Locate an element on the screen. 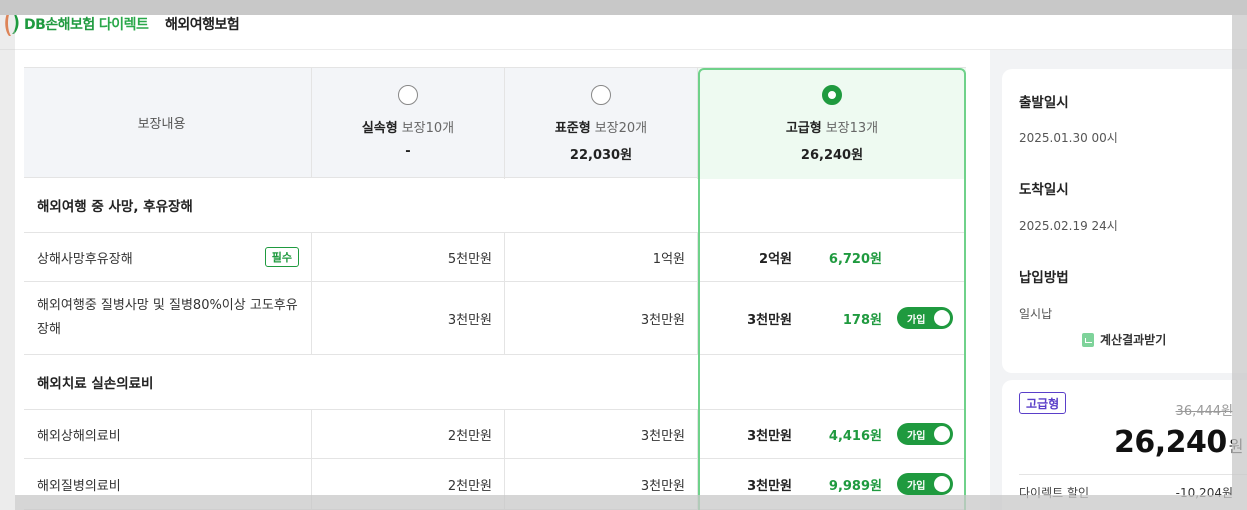 The image size is (1247, 510). plan-coverage-premium: 보장13개 is located at coordinates (852, 128).